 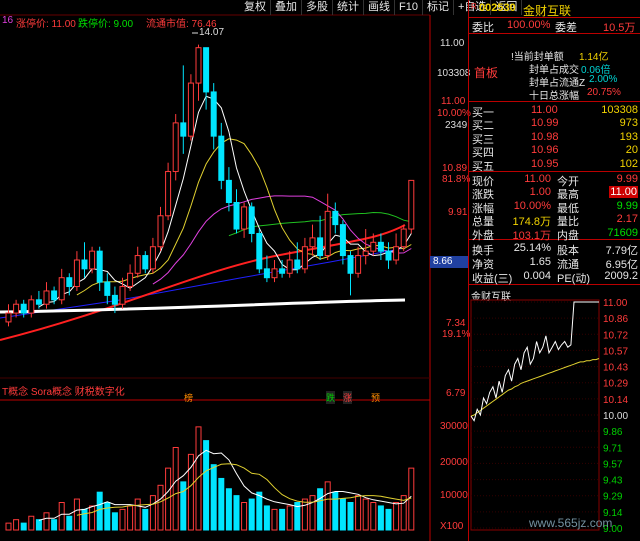 I want to click on quote-stat-row: 涨跌 1.00 最高 11.00, so click(x=554, y=193).